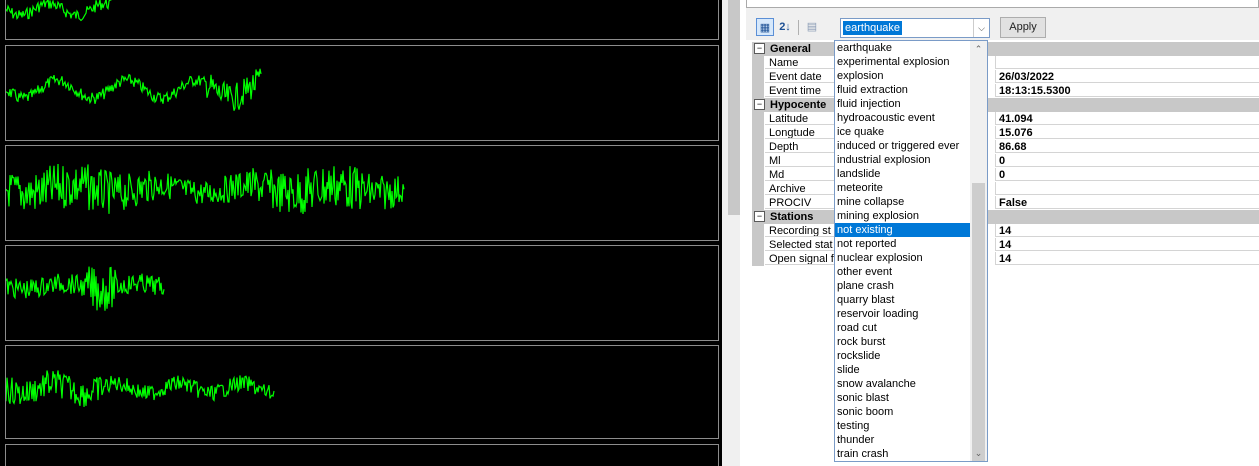  I want to click on dropdown-option: hydroacoustic event, so click(902, 118).